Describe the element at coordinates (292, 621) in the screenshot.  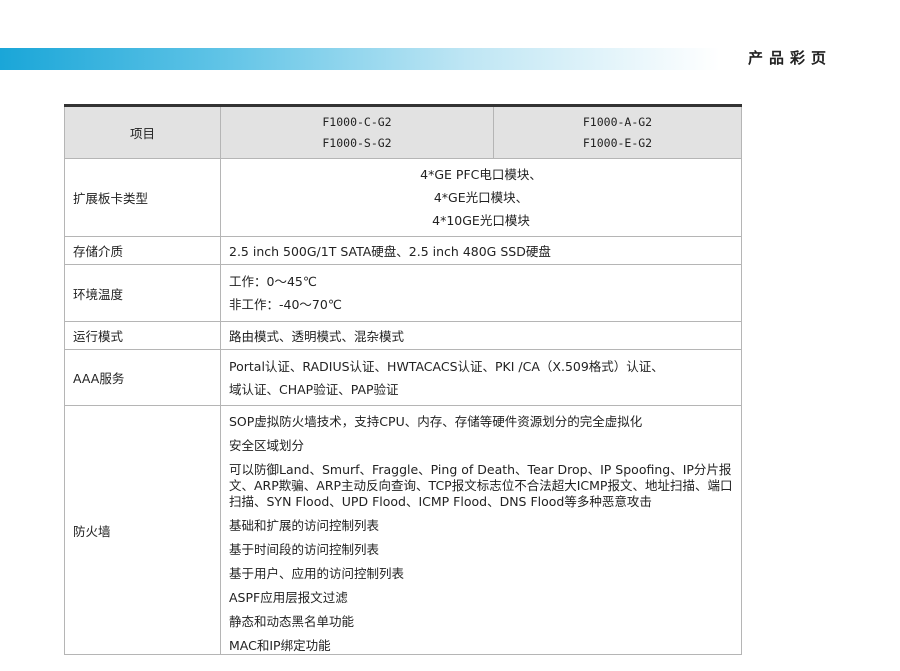
I see `list-item: 静态和动态黑名单功能` at that location.